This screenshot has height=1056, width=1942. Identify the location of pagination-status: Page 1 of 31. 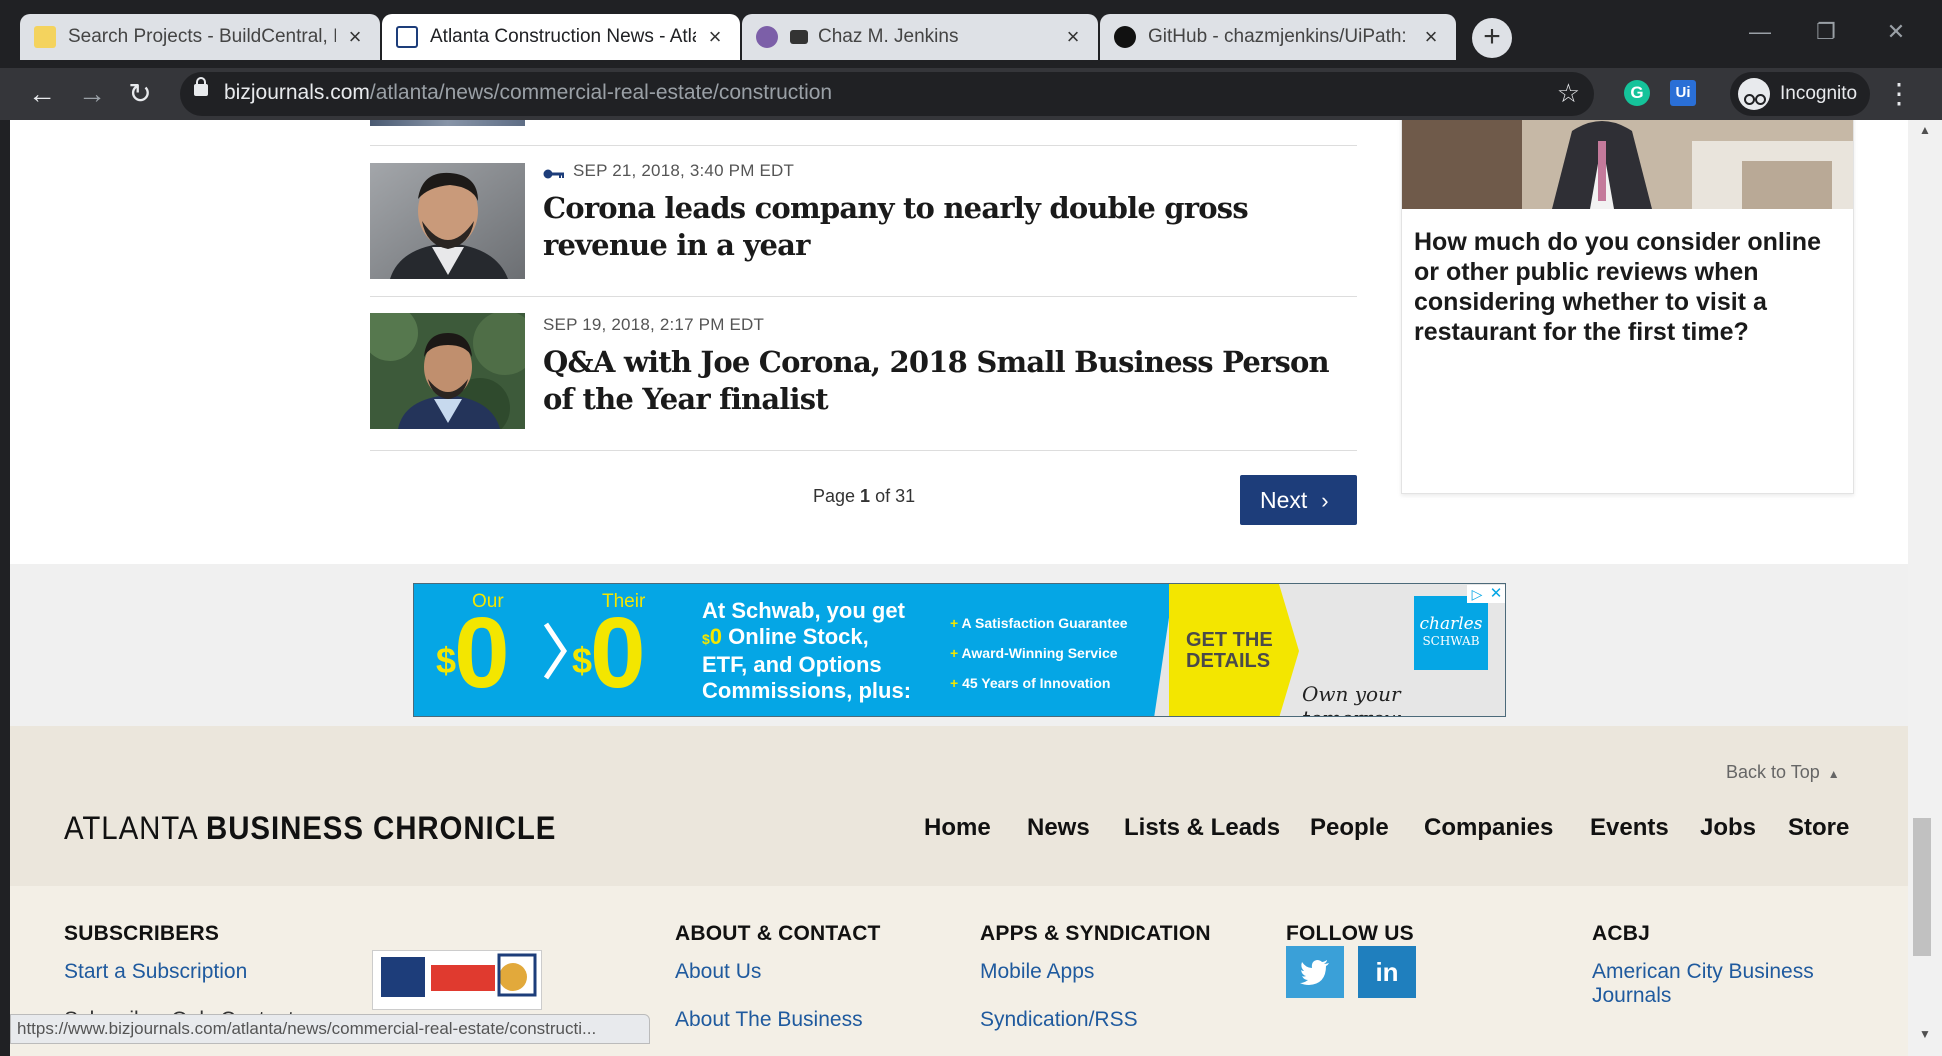
(864, 496).